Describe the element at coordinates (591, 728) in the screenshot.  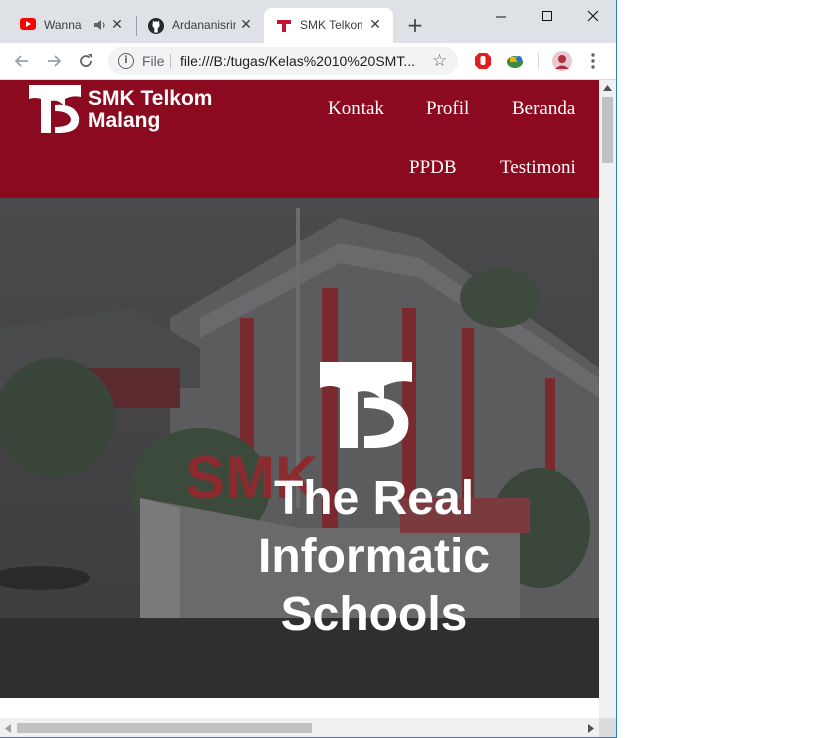
I see `scroll-right-arrow-icon` at that location.